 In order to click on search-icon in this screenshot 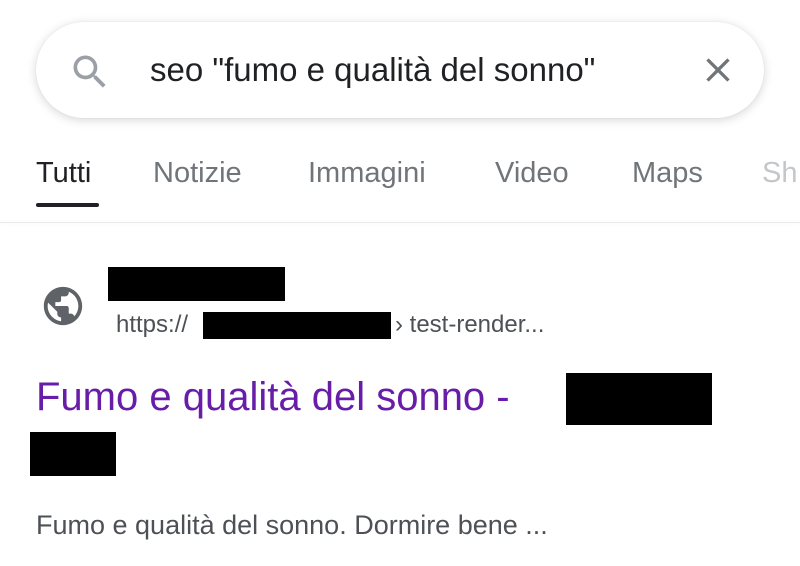, I will do `click(90, 72)`.